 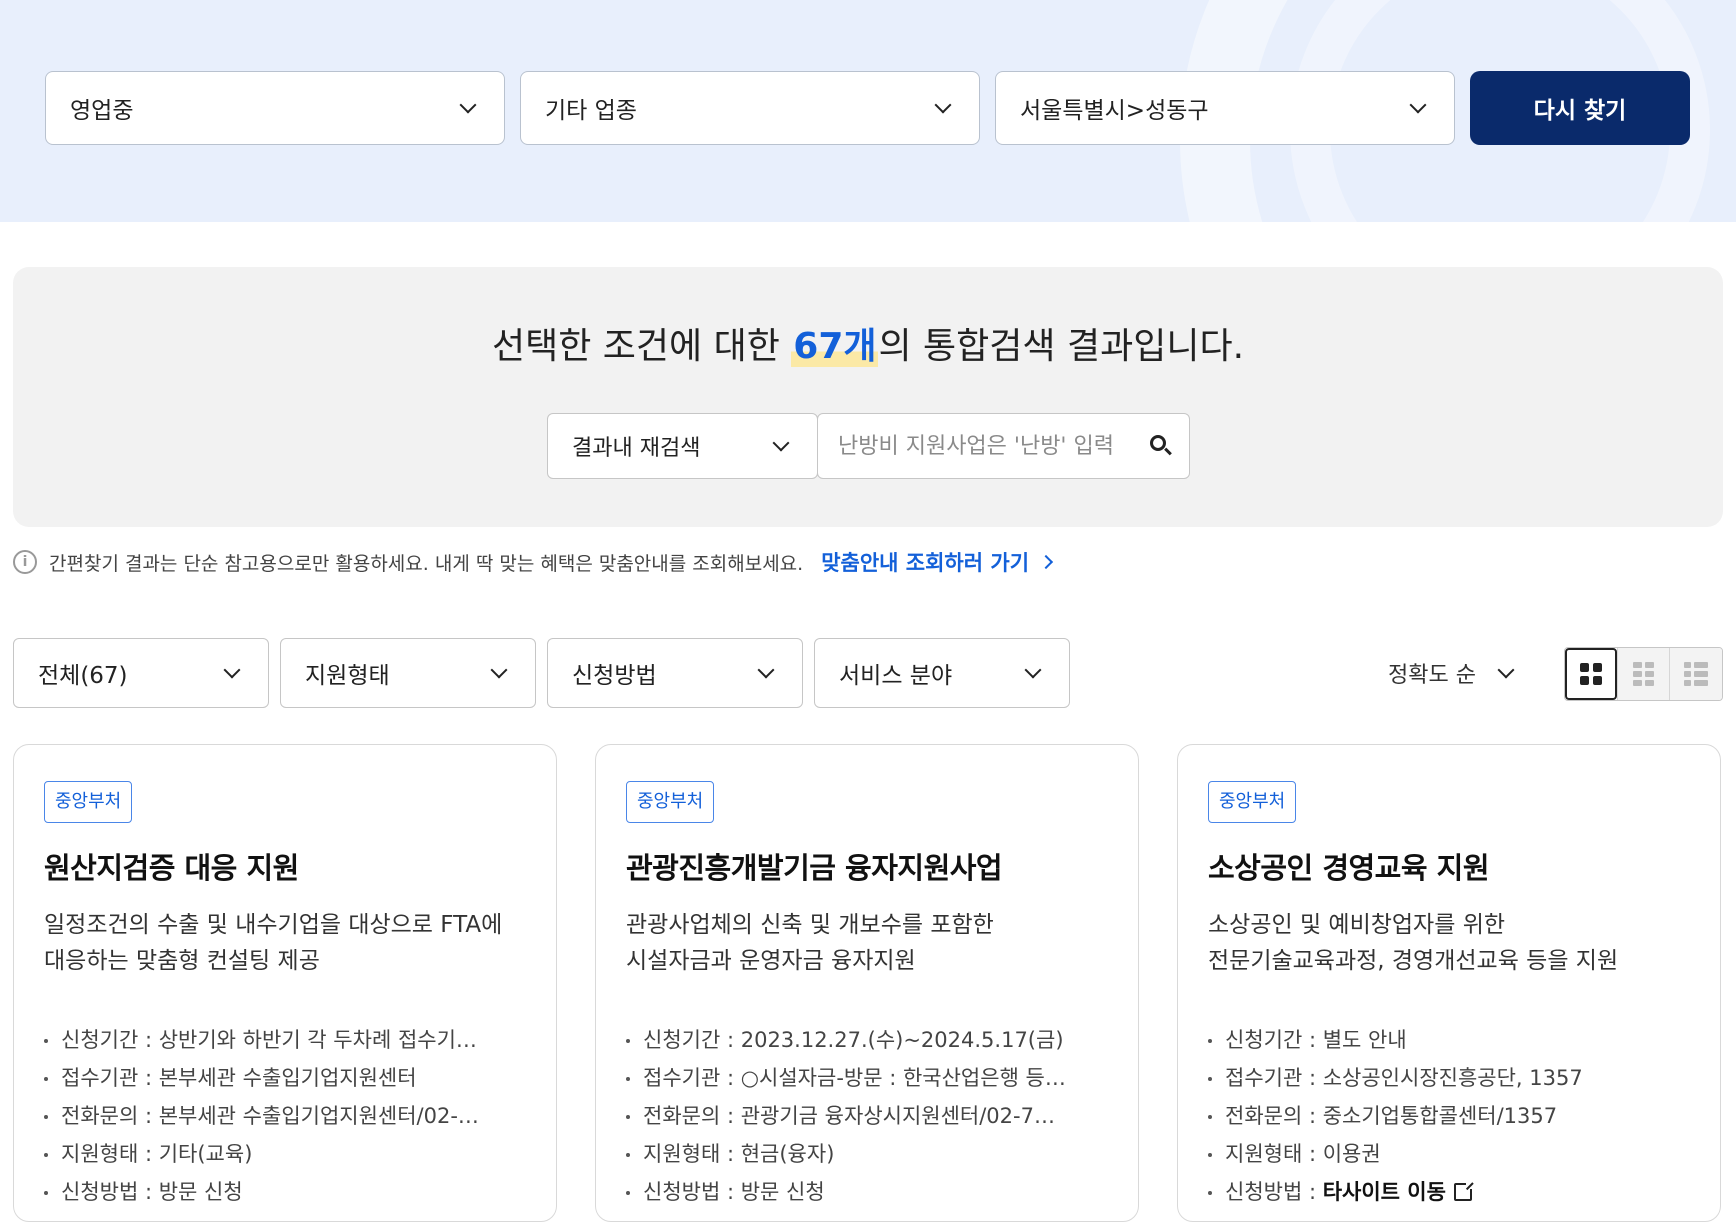 I want to click on external-link-icon, so click(x=1463, y=1191).